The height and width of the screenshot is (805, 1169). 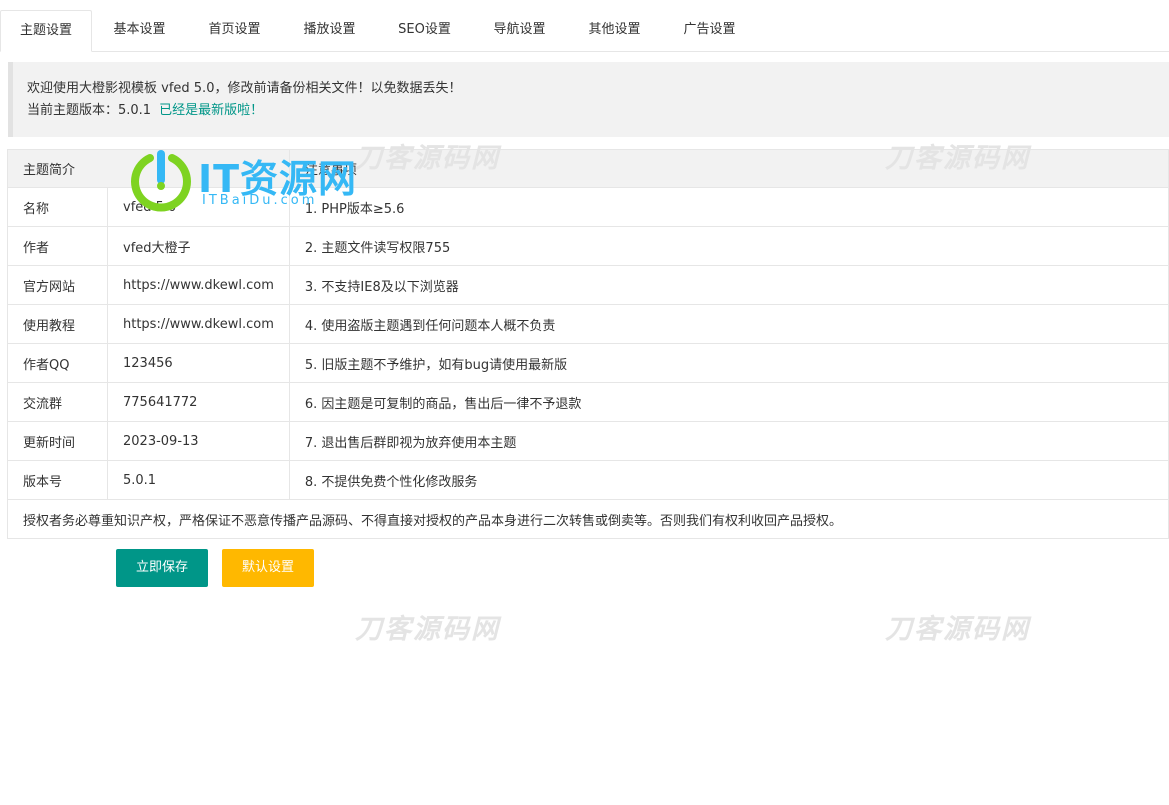 I want to click on row-note: 4. 使用盗版主题遇到任何问题本人概不负责, so click(x=729, y=324).